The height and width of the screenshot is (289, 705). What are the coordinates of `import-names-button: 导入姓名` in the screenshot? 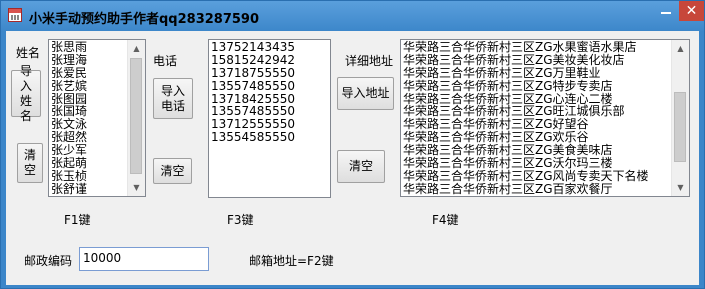 It's located at (26, 93).